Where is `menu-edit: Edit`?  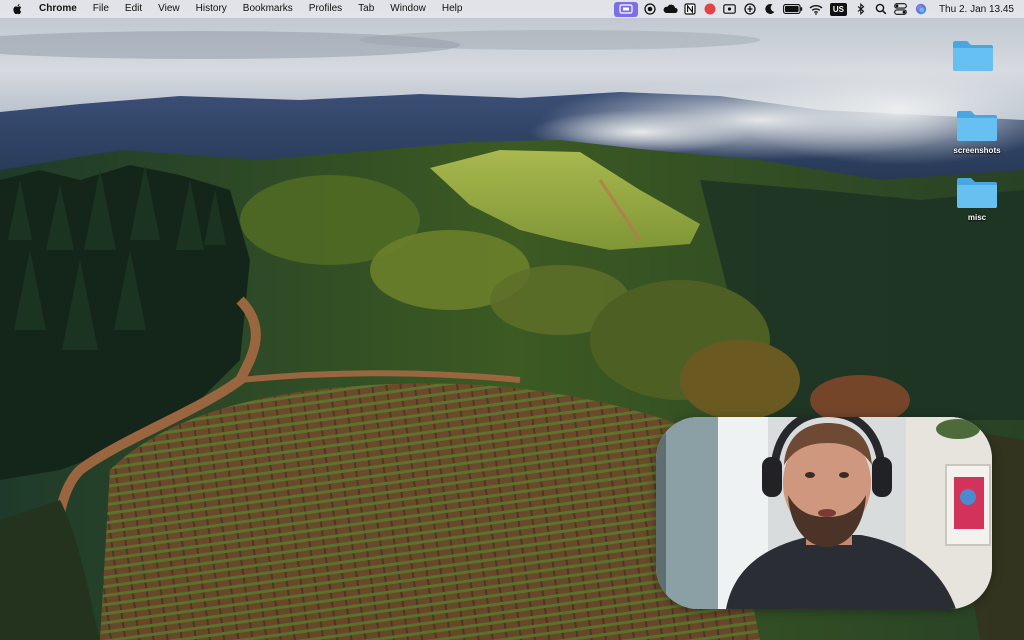
menu-edit: Edit is located at coordinates (133, 9).